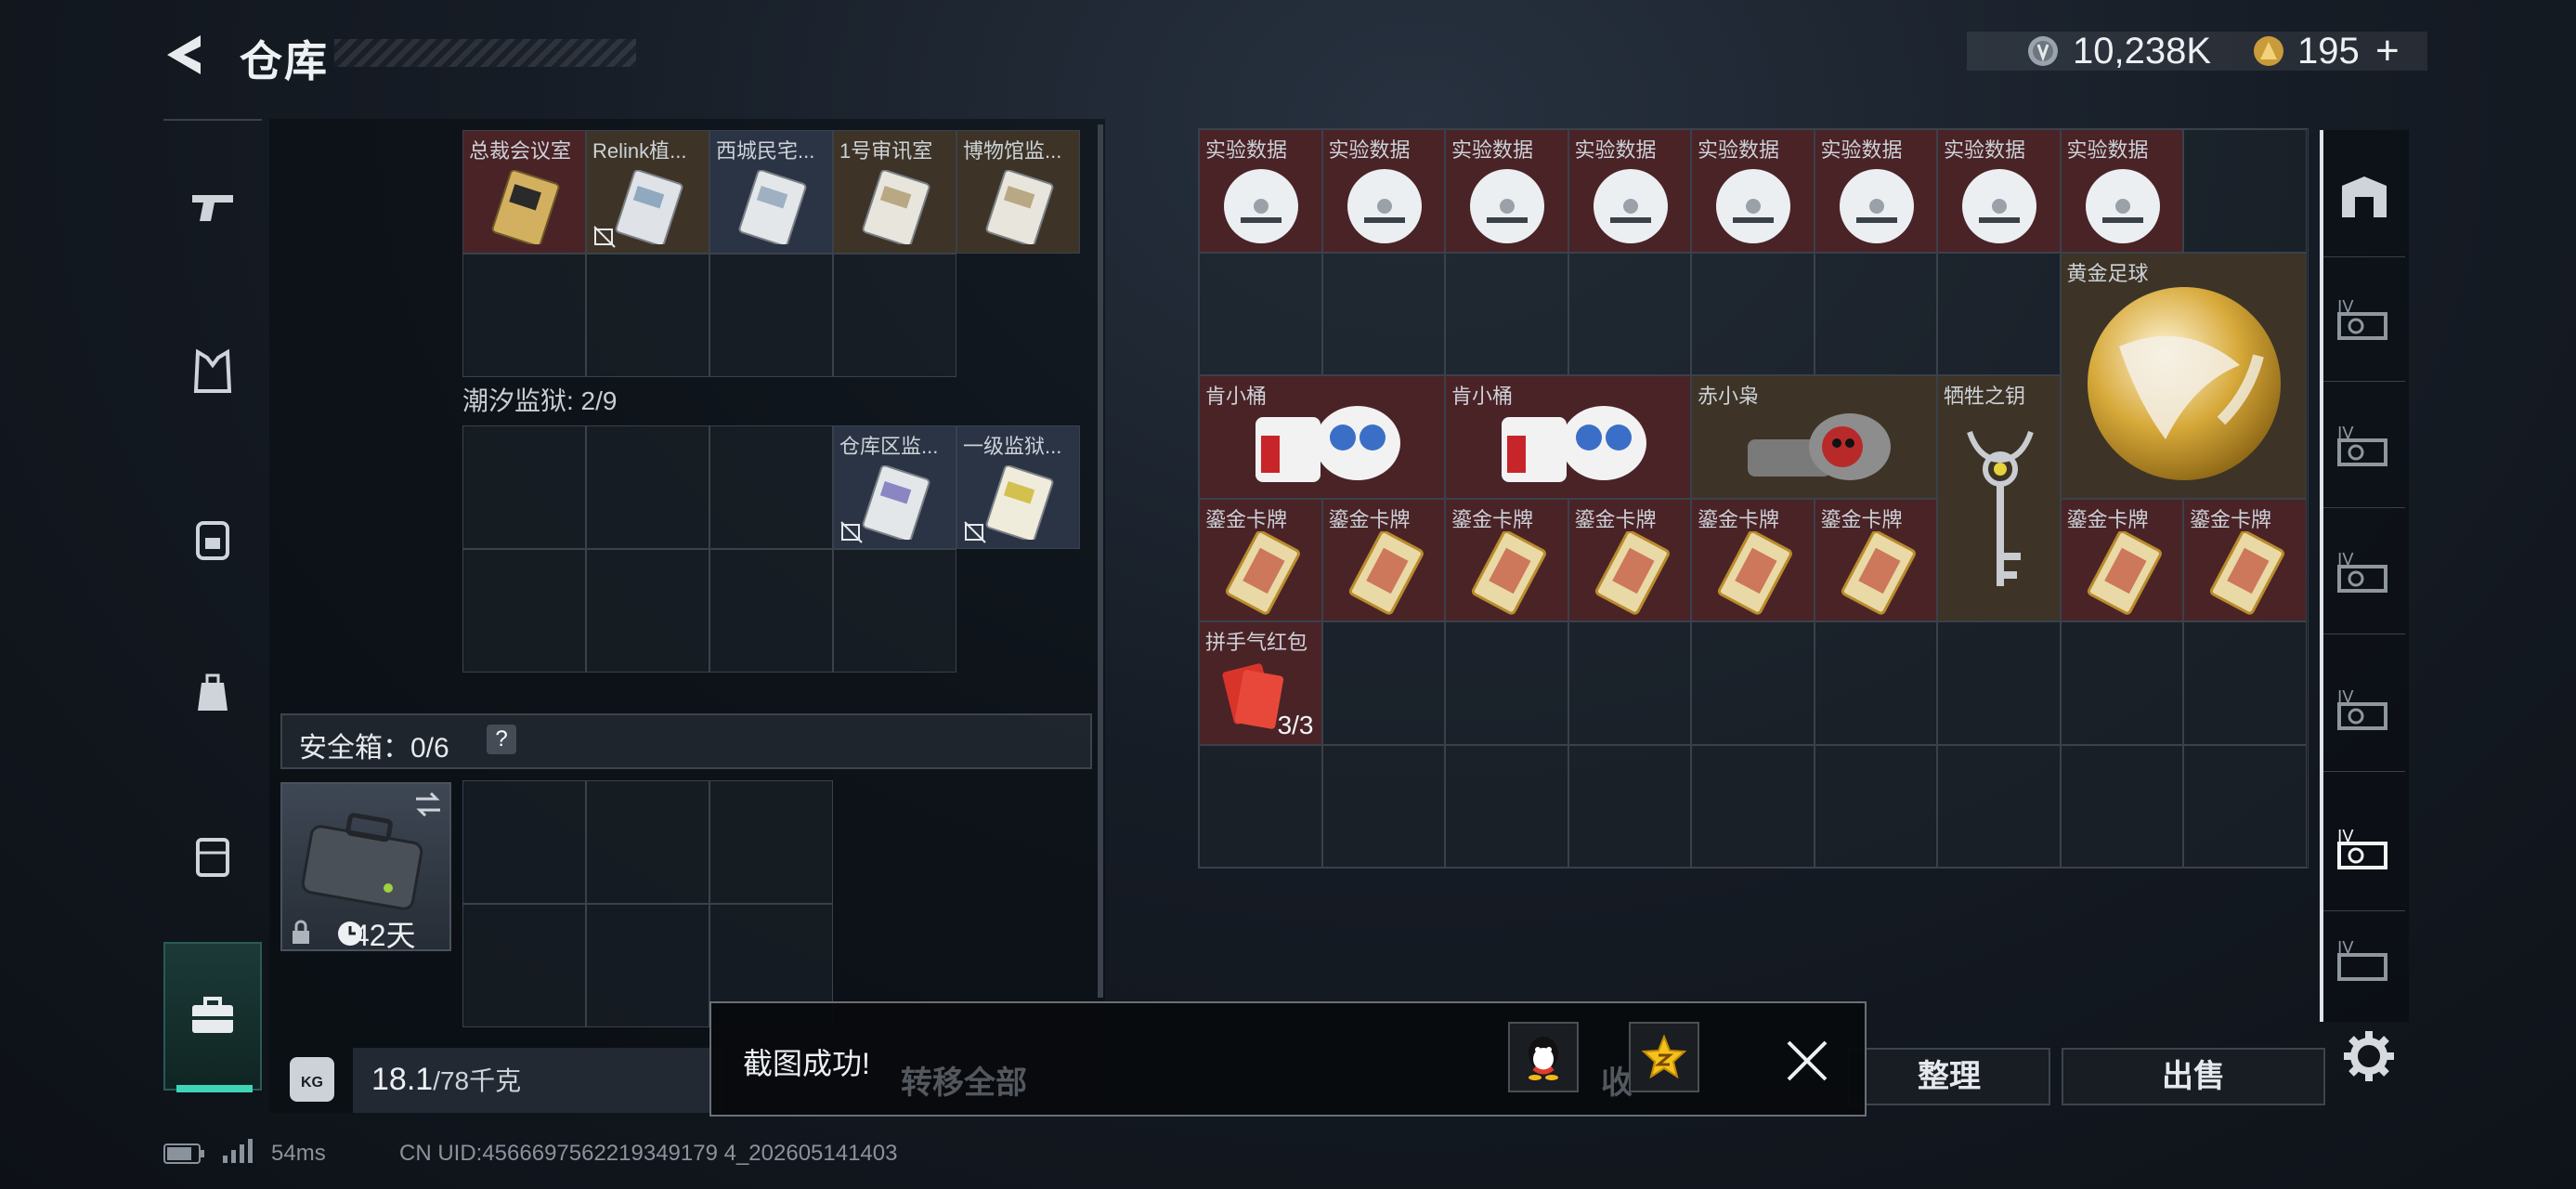 The height and width of the screenshot is (1189, 2576). What do you see at coordinates (1664, 1057) in the screenshot?
I see `share-qzone-button` at bounding box center [1664, 1057].